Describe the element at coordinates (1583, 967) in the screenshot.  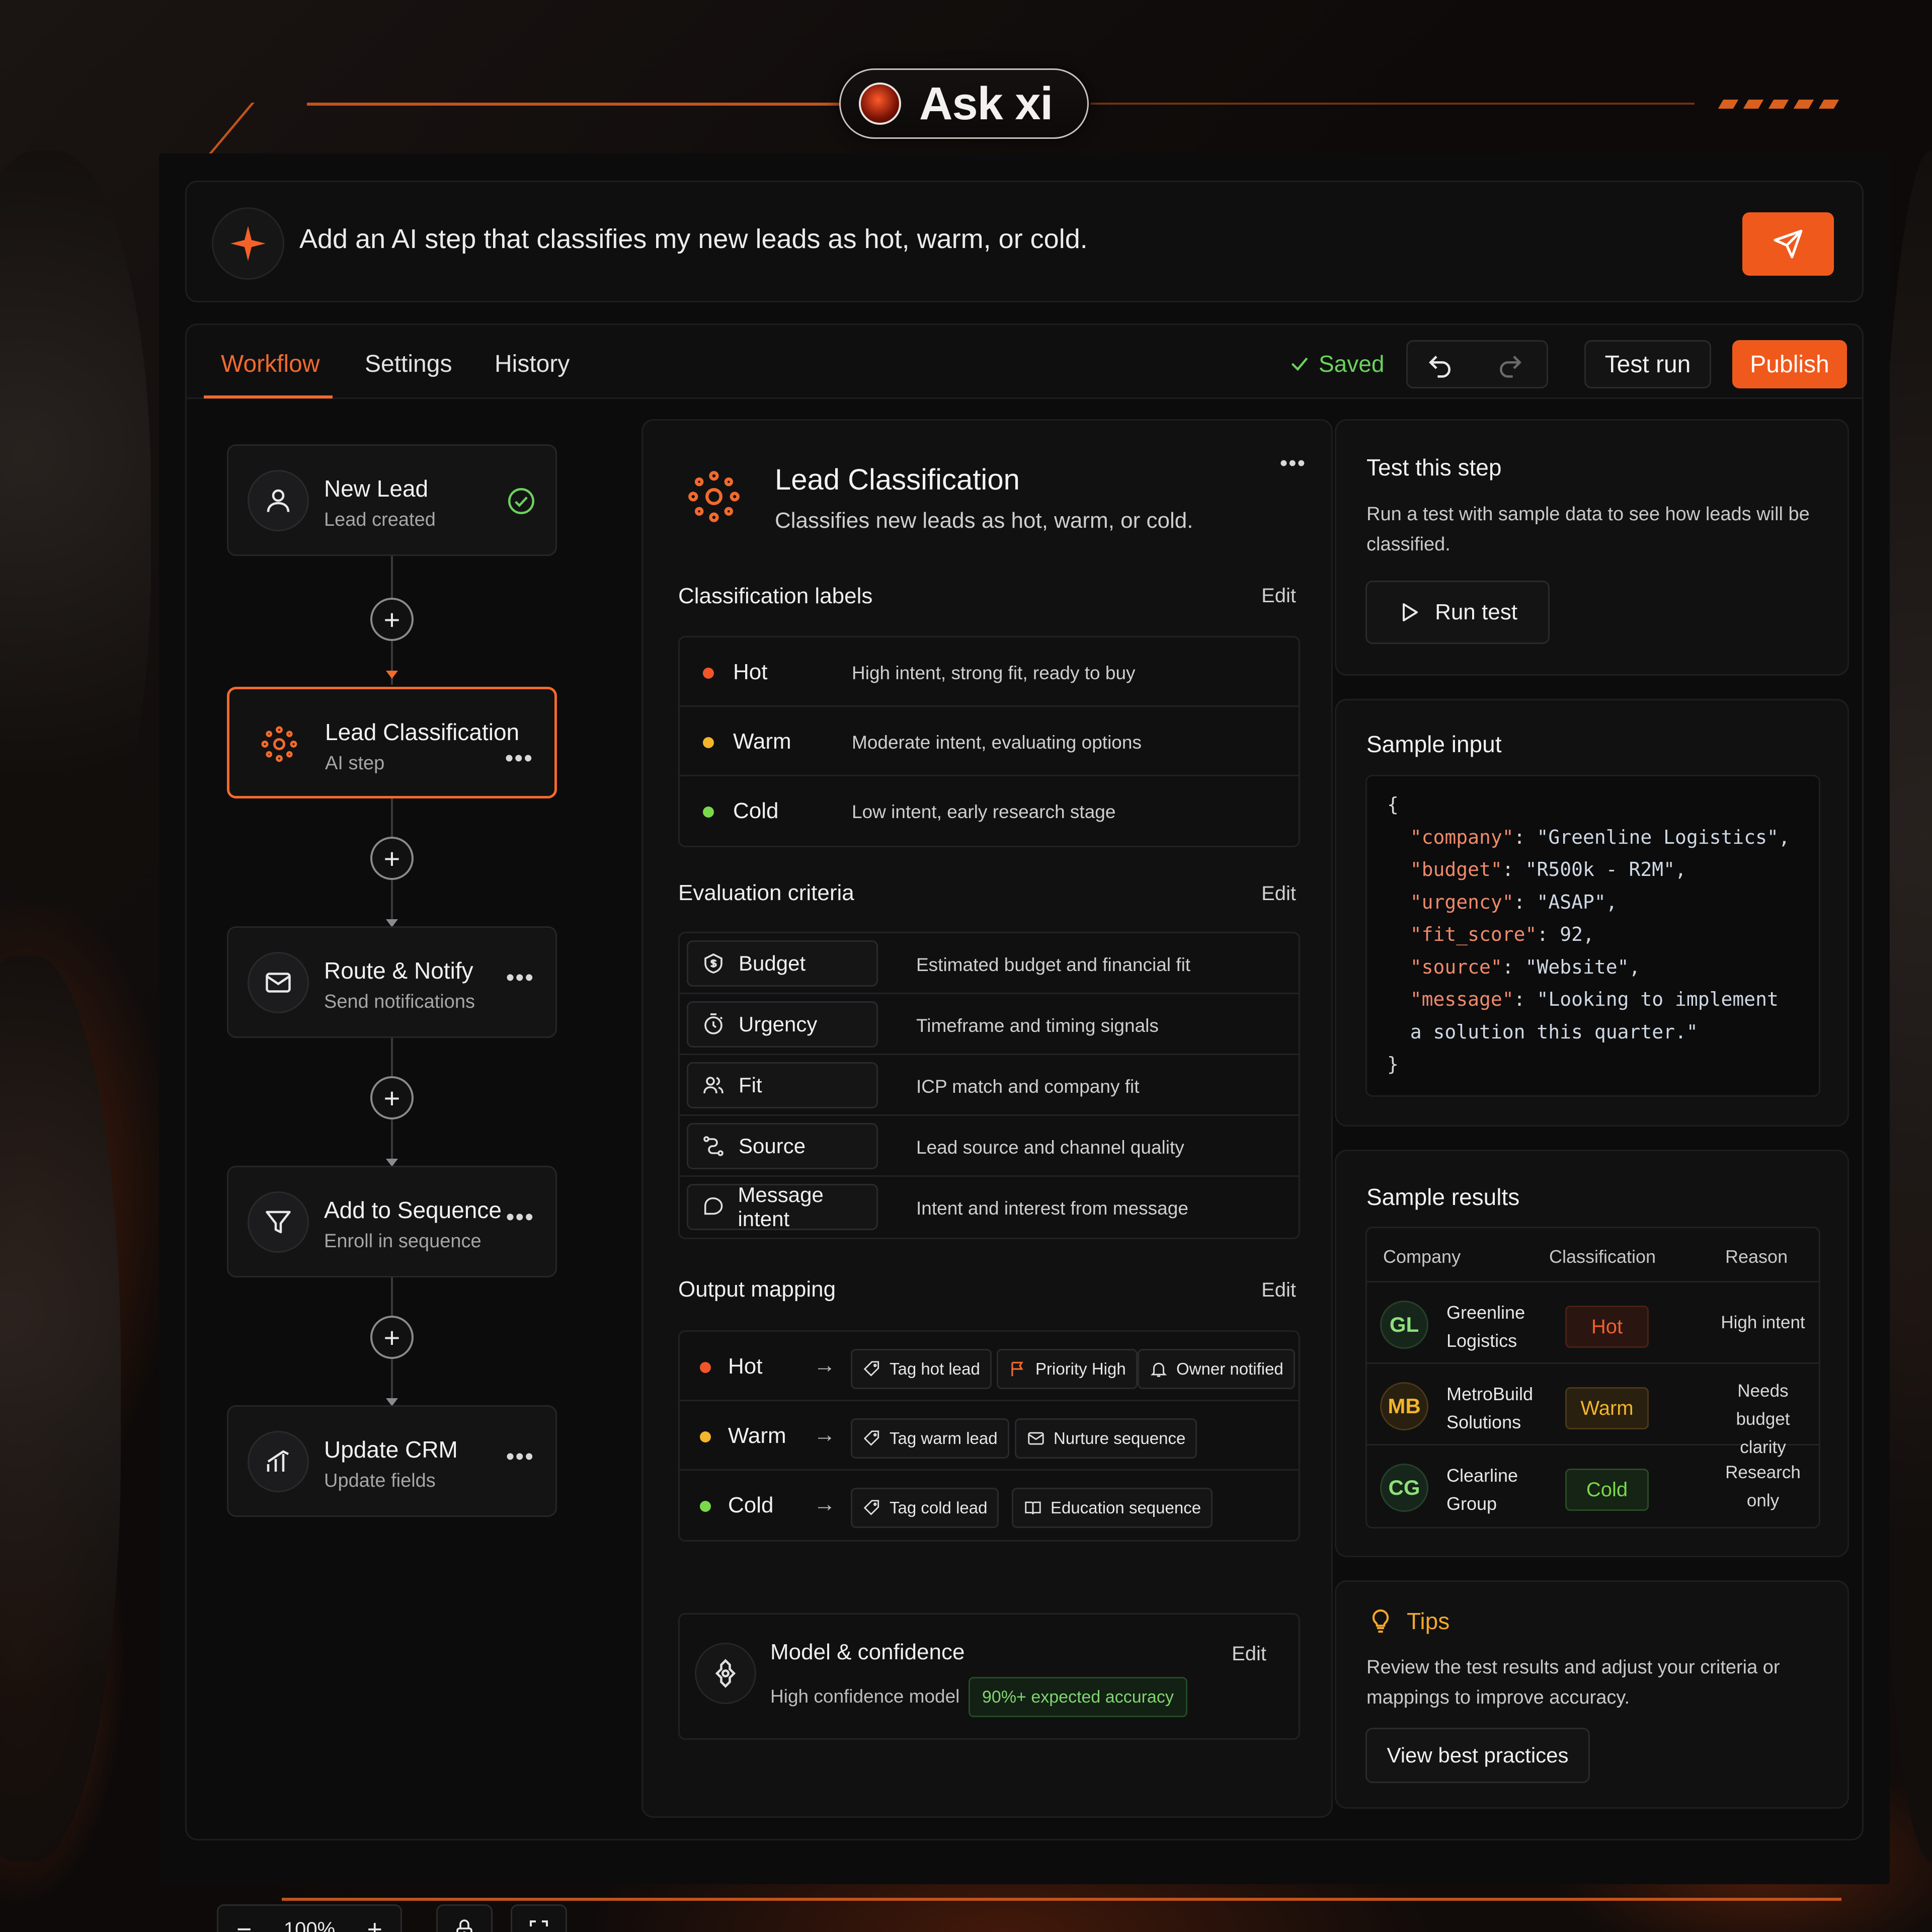
I see `code-value: "Website",` at that location.